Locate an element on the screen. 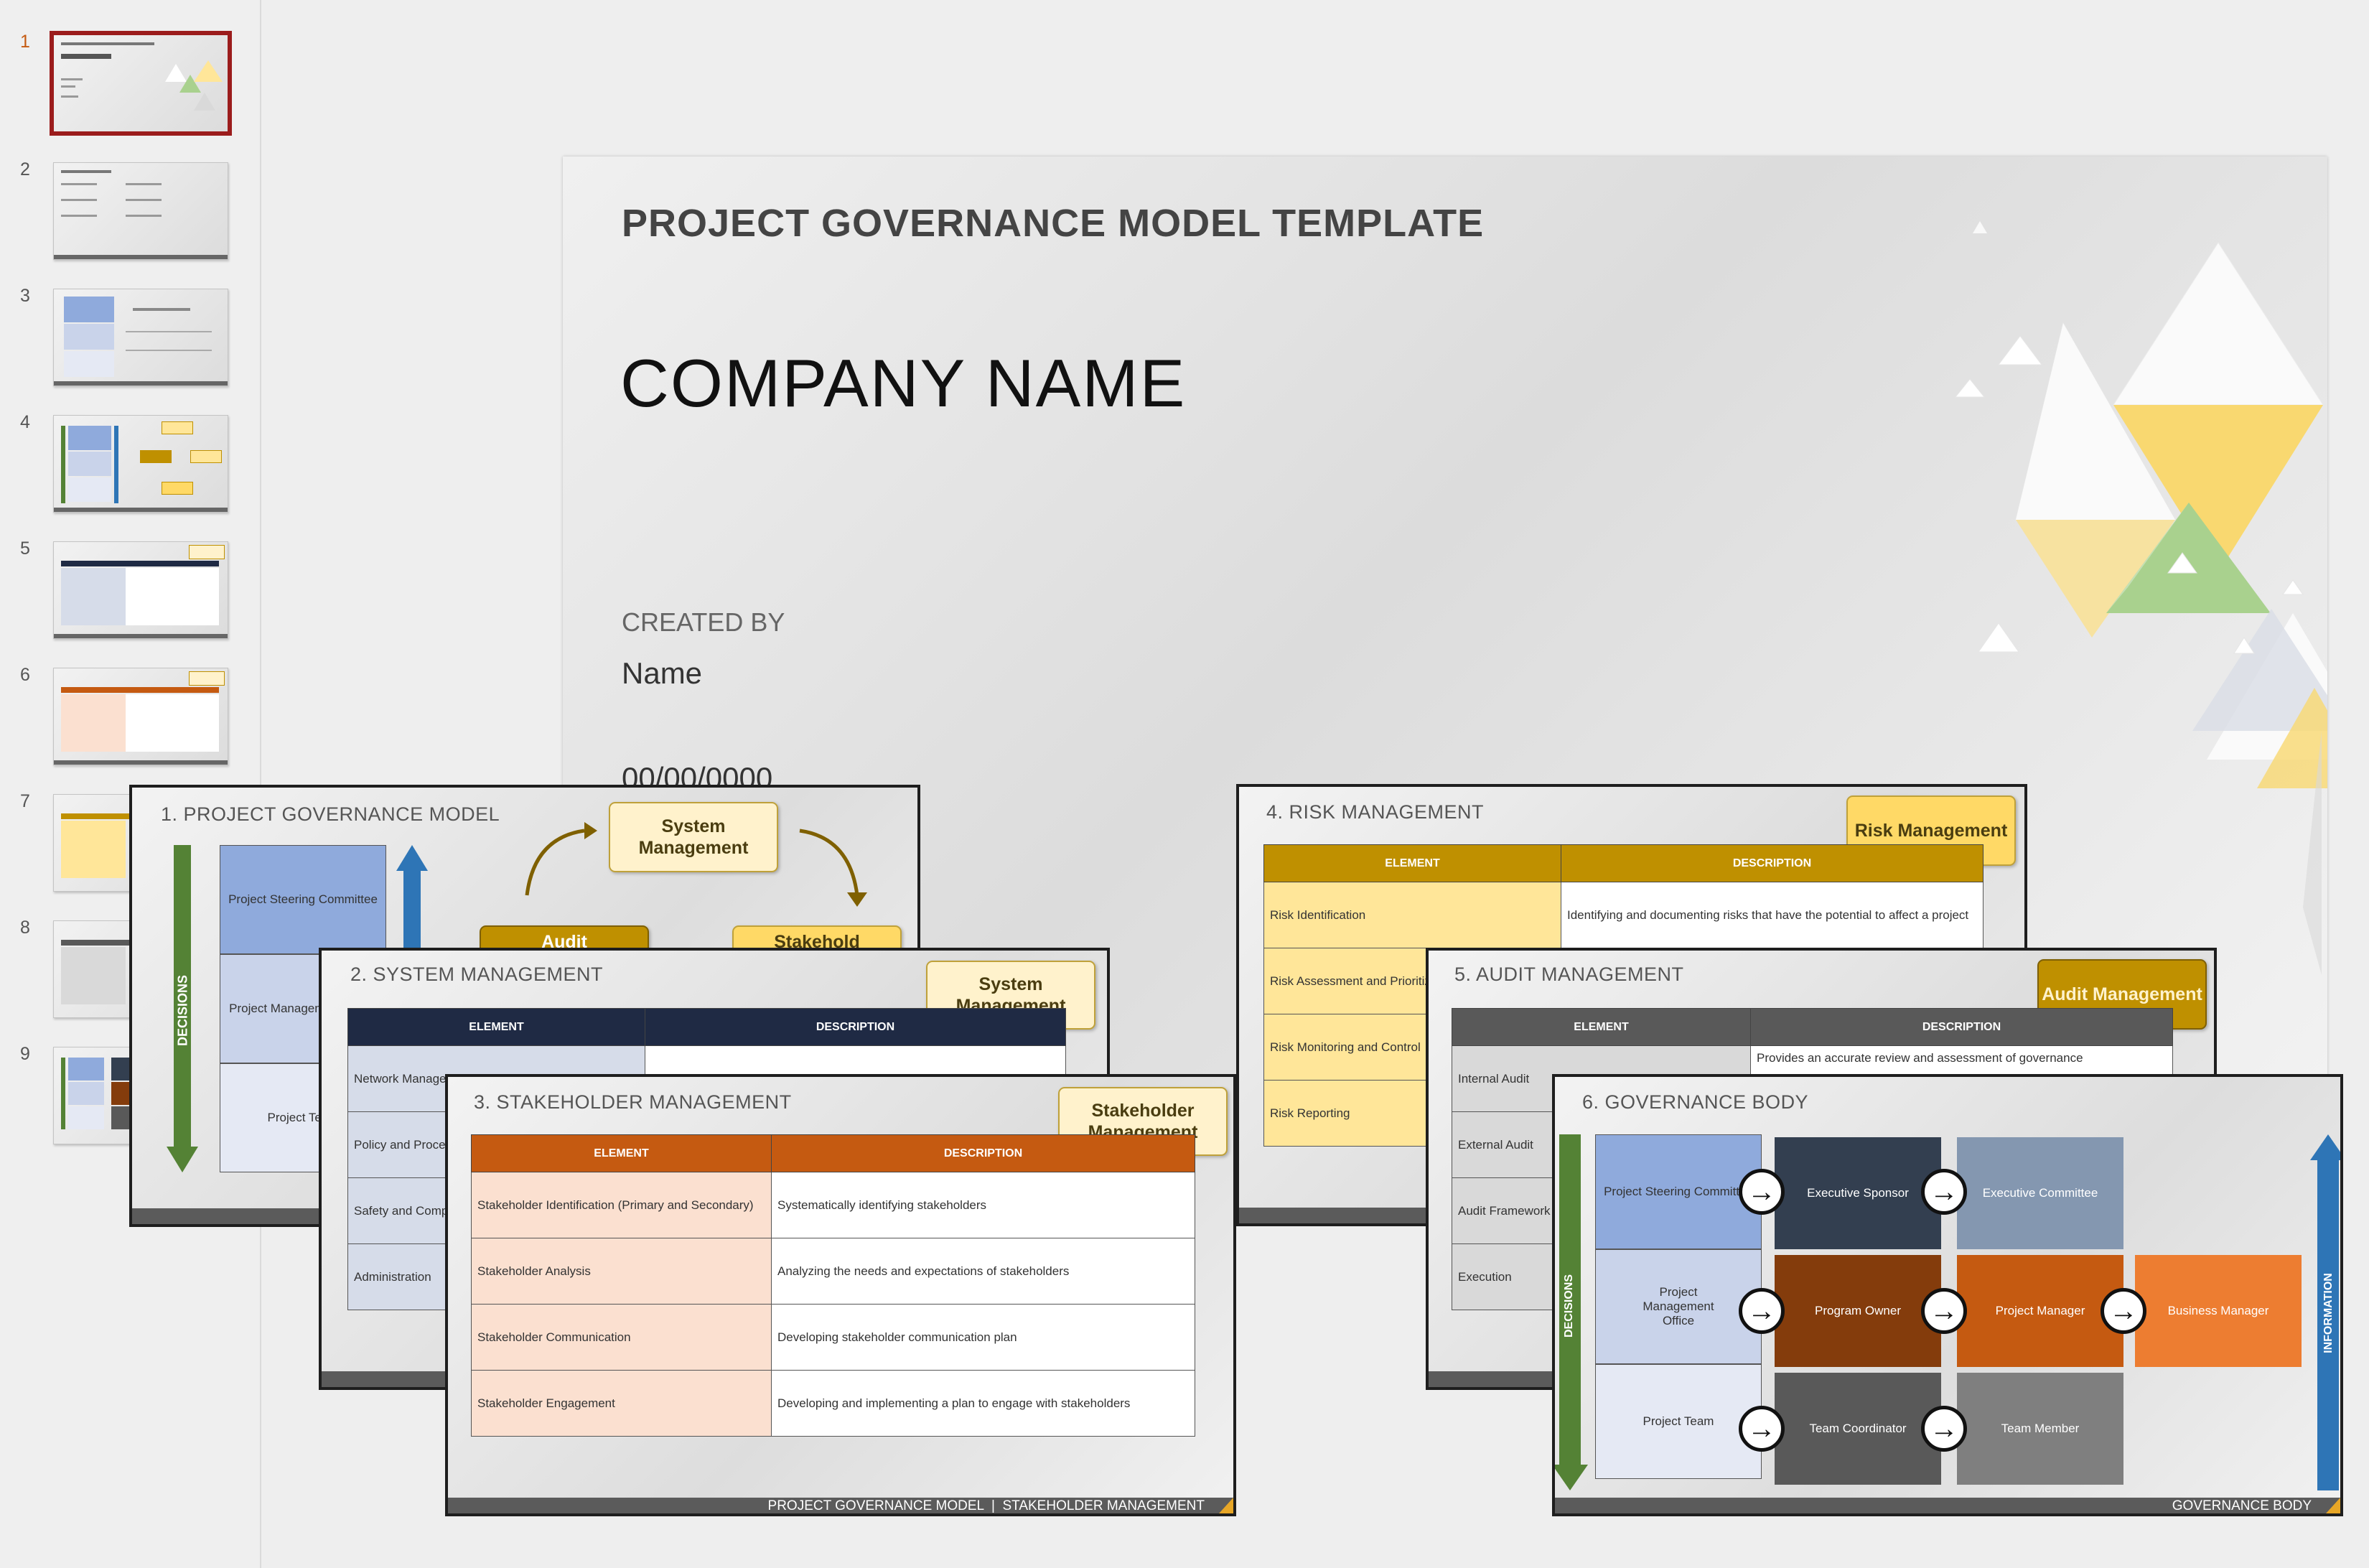 The height and width of the screenshot is (1568, 2369). company-name: COMPANY NAME is located at coordinates (904, 383).